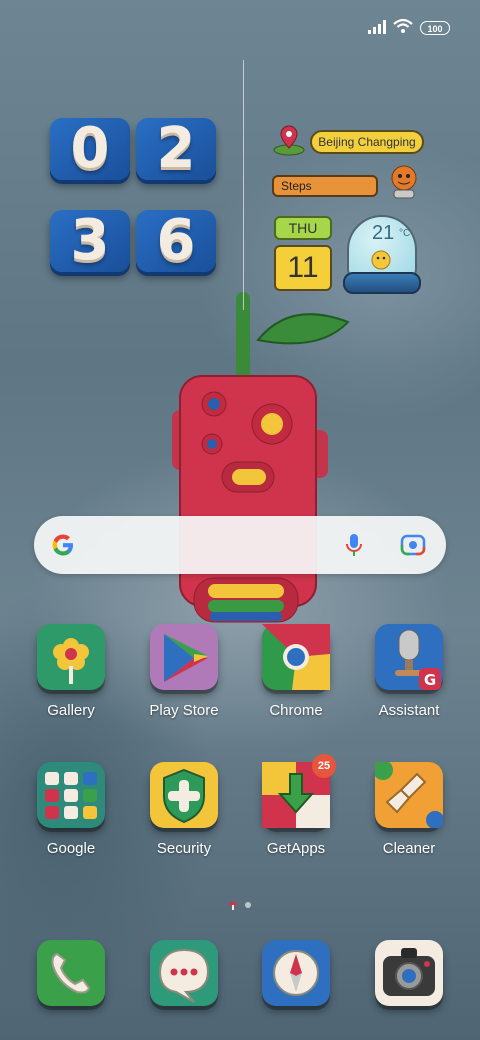 The image size is (480, 1040). Describe the element at coordinates (184, 710) in the screenshot. I see `app-label: Play Store` at that location.